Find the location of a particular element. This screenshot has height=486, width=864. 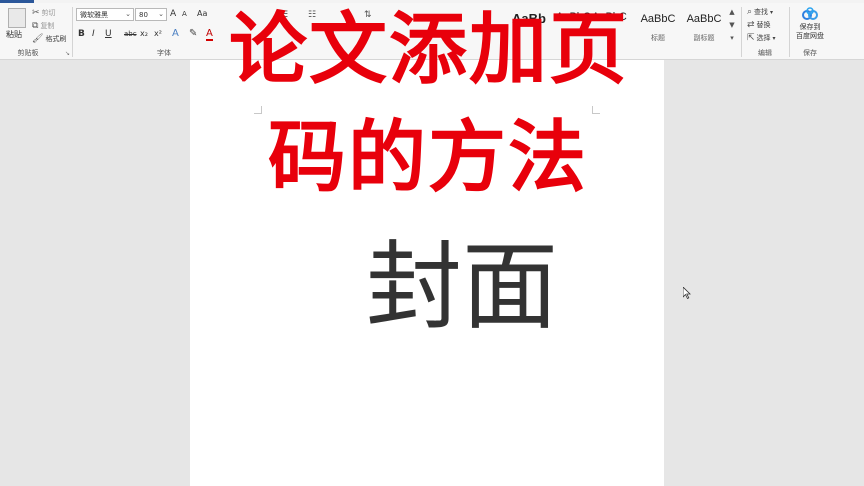

overlay-title-line-1: 论文添加页 is located at coordinates (428, 50).